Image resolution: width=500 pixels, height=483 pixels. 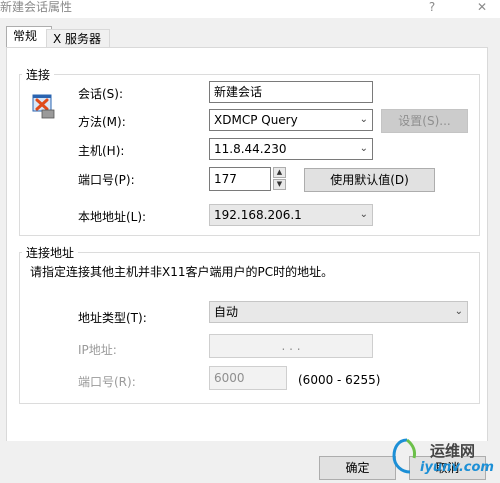 What do you see at coordinates (291, 92) in the screenshot?
I see `session-field: 新建会话` at bounding box center [291, 92].